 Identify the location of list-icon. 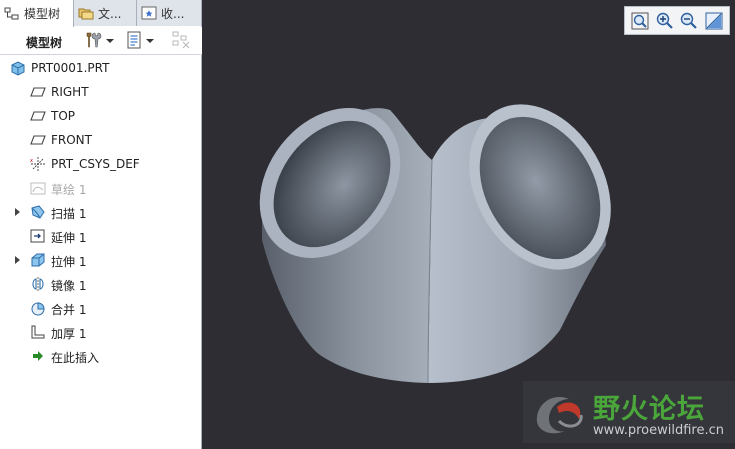
(134, 41).